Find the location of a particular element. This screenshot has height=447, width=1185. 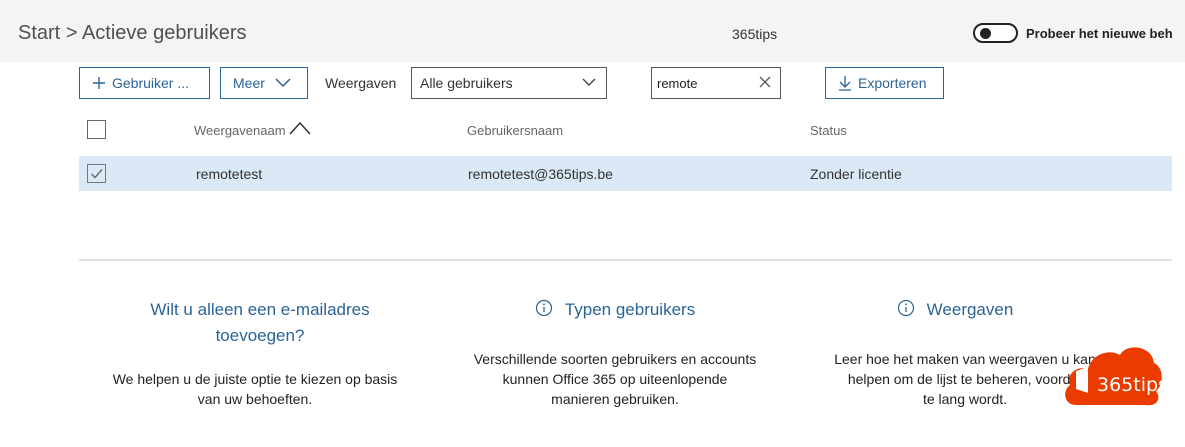

section-divider is located at coordinates (625, 260).